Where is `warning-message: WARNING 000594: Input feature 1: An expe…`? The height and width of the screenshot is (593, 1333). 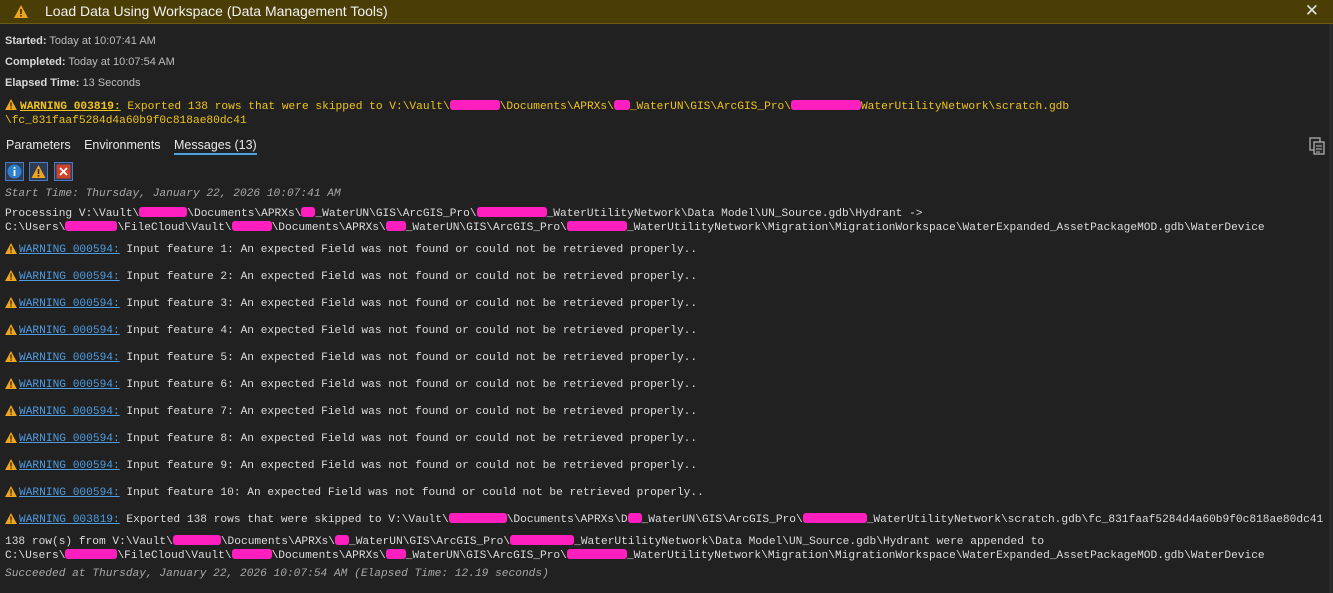 warning-message: WARNING 000594: Input feature 1: An expe… is located at coordinates (351, 250).